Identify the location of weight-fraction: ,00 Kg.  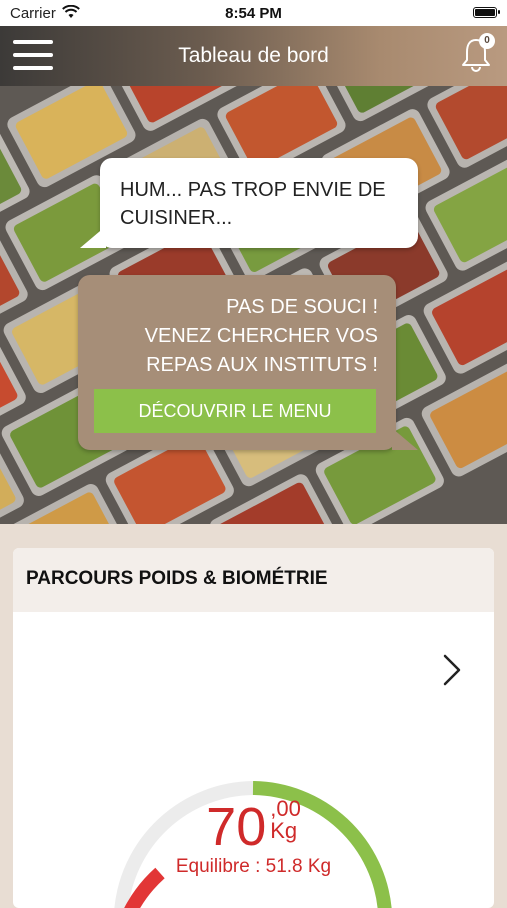
(285, 820).